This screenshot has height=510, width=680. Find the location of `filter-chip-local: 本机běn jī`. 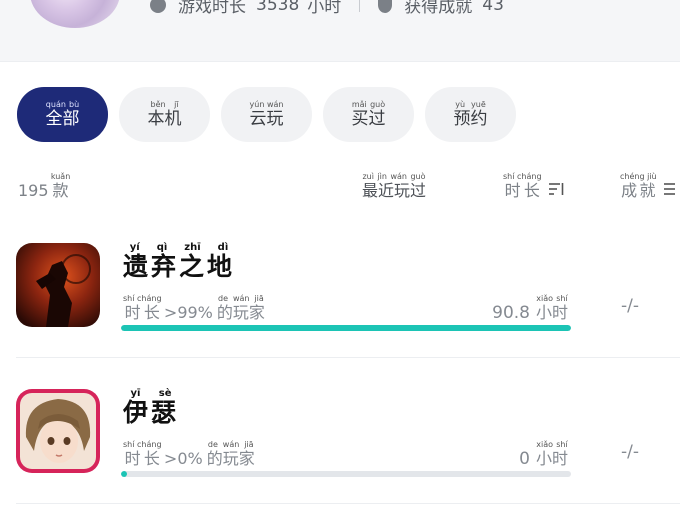

filter-chip-local: 本机běn jī is located at coordinates (164, 114).